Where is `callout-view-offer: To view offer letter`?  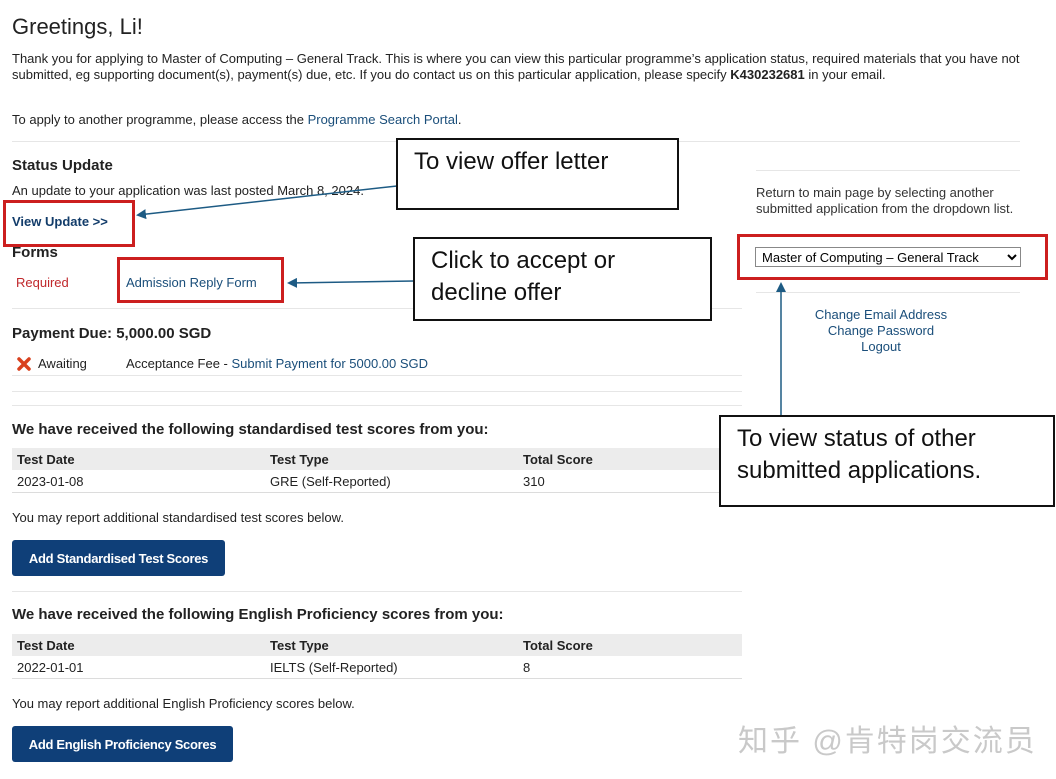
callout-view-offer: To view offer letter is located at coordinates (537, 174).